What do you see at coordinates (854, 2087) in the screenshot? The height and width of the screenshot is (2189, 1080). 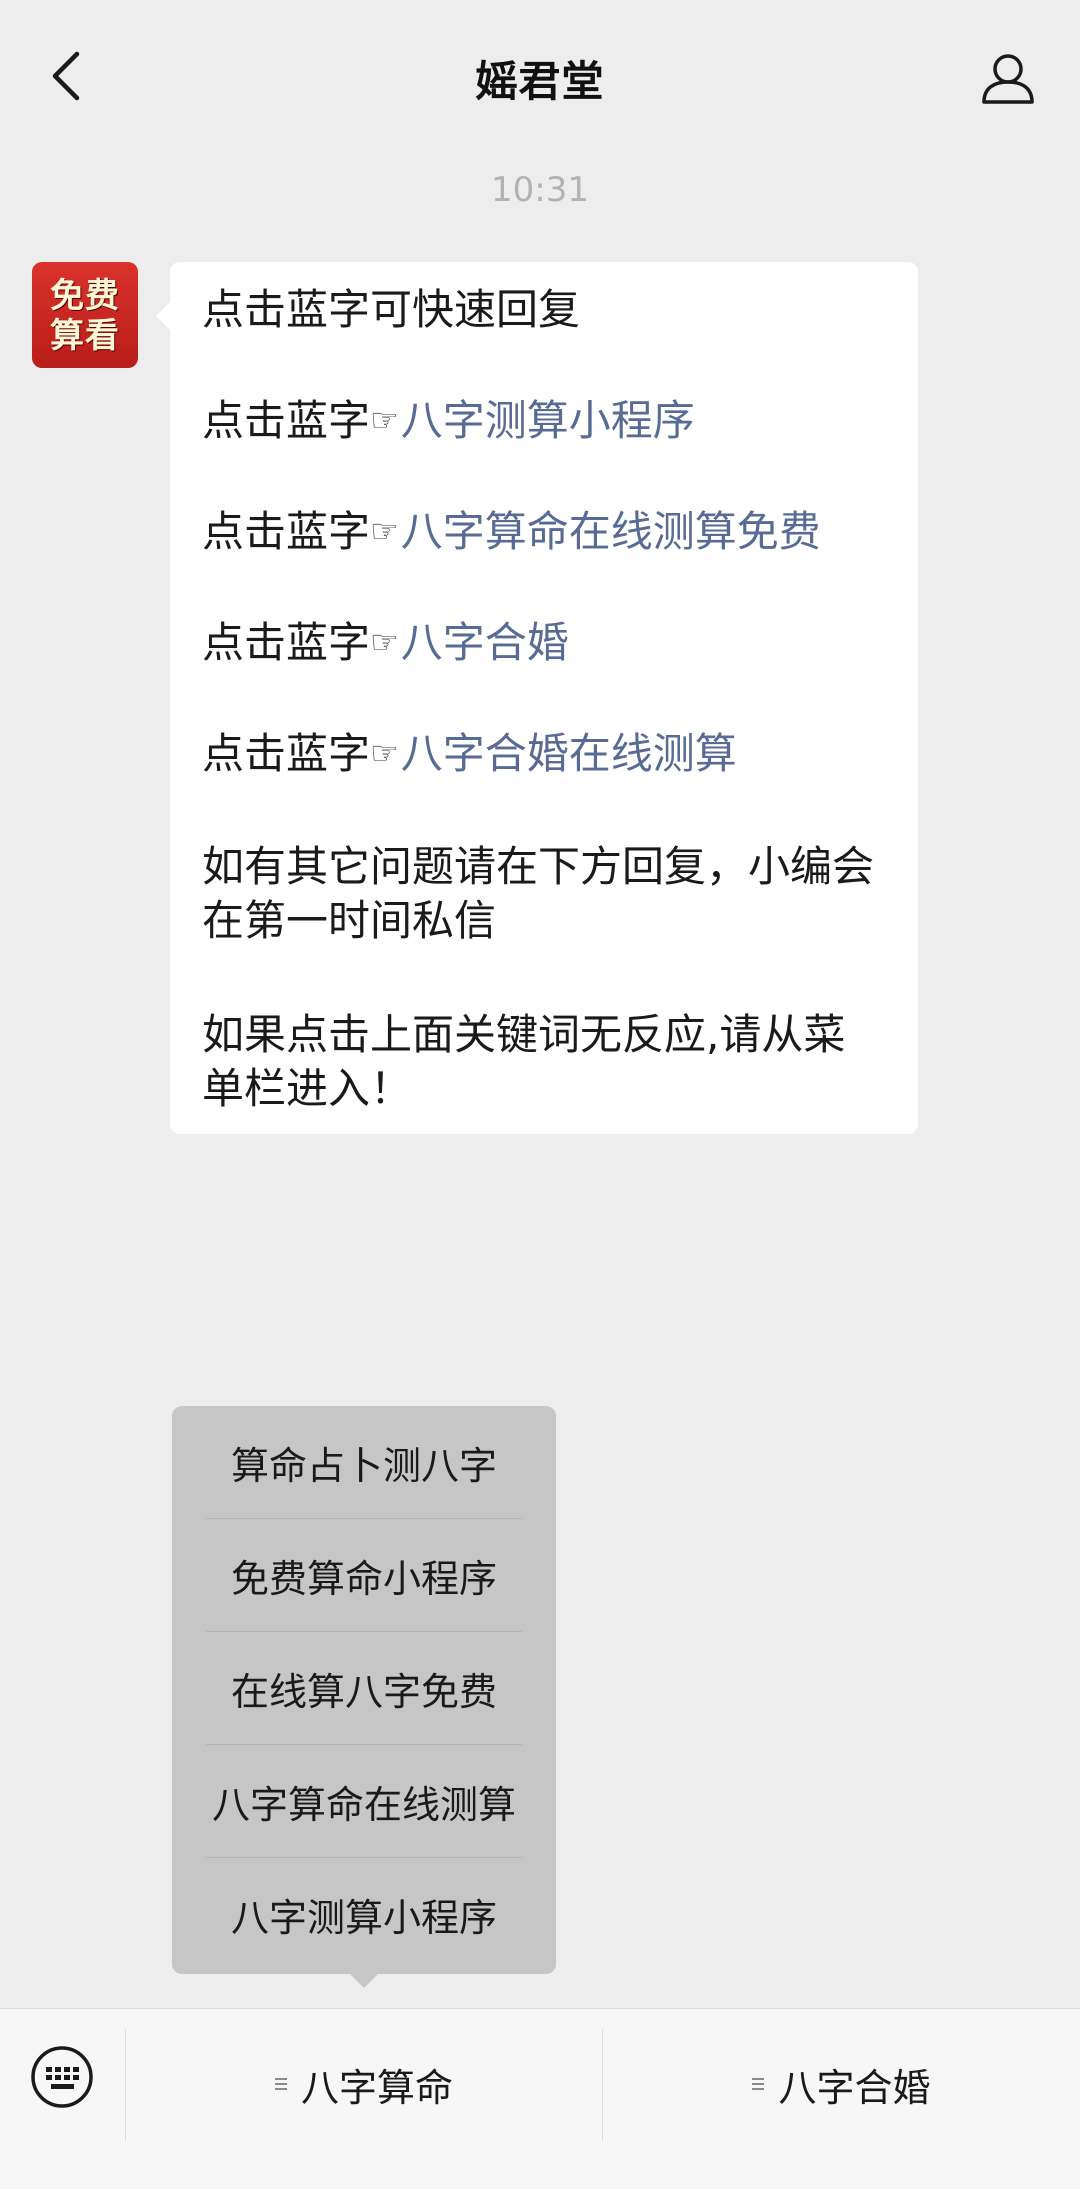 I see `menu-tab-label: 八字合婚` at bounding box center [854, 2087].